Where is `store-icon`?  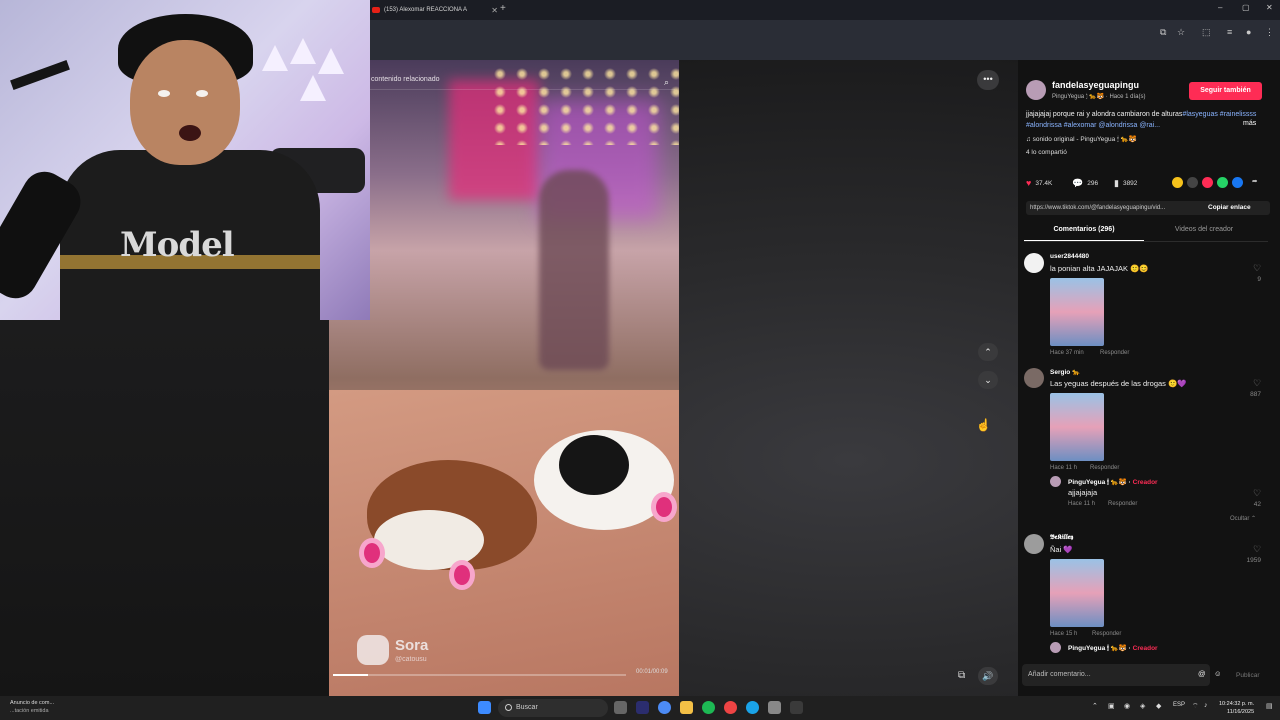
store-icon is located at coordinates (774, 707).